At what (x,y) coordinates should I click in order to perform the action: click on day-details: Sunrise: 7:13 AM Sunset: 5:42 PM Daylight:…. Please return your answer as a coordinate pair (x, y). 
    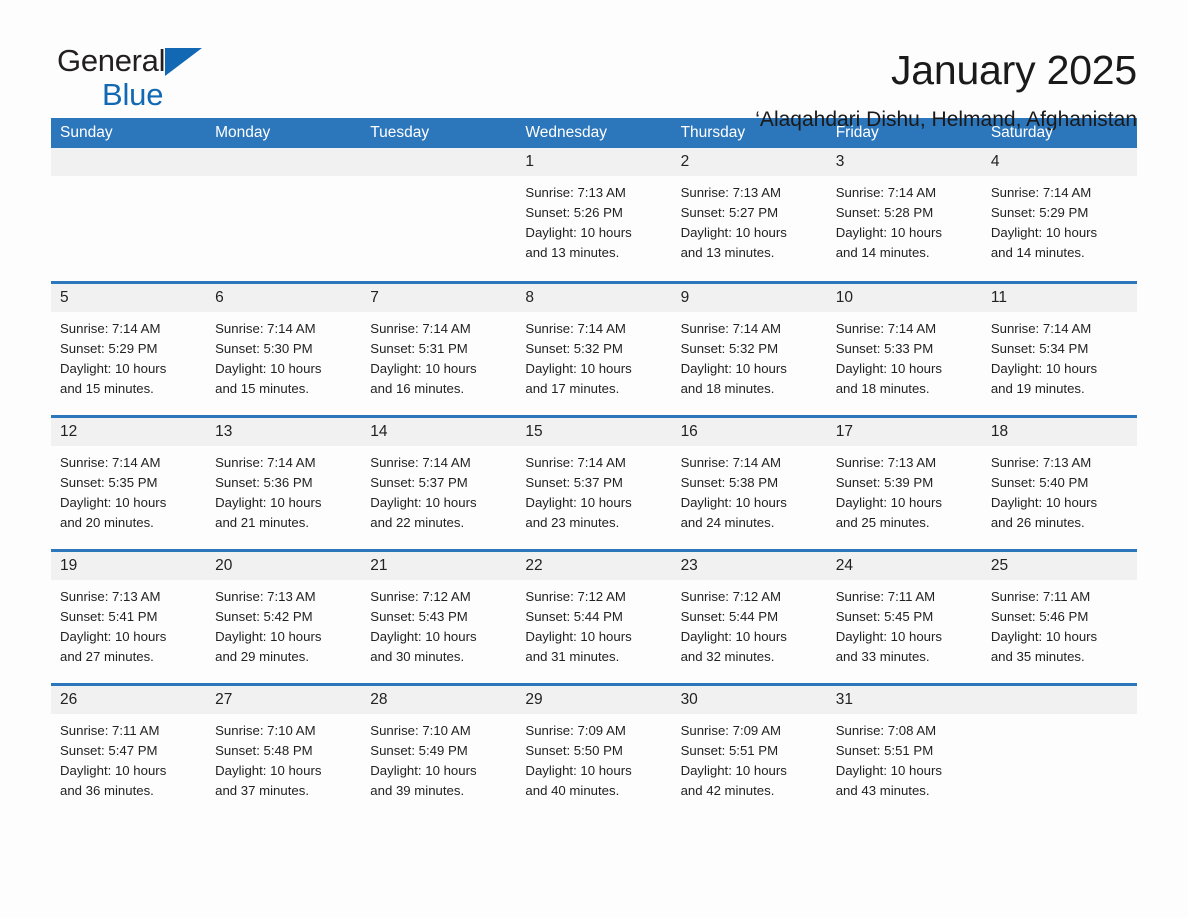
    Looking at the image, I should click on (283, 623).